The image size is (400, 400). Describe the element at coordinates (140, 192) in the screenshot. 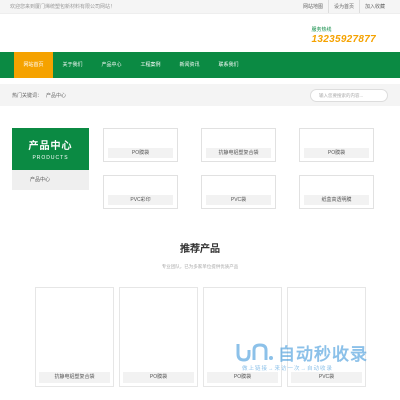

I see `product-card: PVC彩印` at that location.